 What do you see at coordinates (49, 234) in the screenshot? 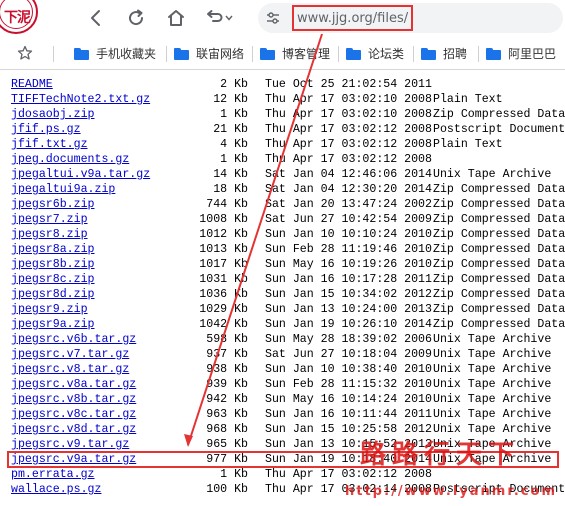
I see `file-link: jpegsr8.zip` at bounding box center [49, 234].